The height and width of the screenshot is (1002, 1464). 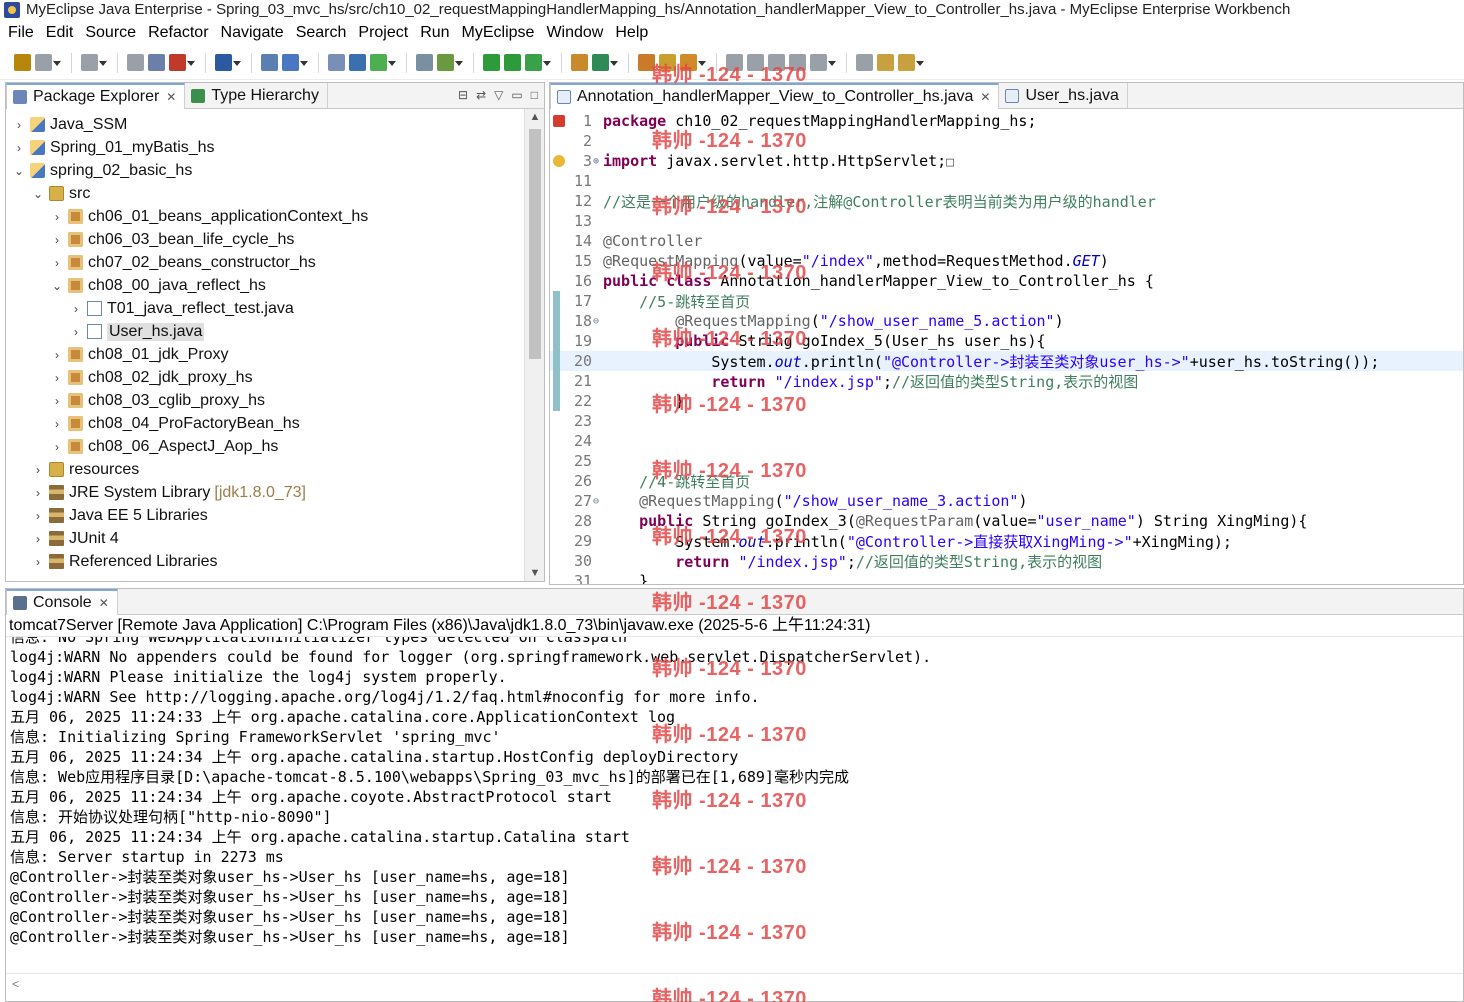 I want to click on menu-file: File, so click(x=21, y=33).